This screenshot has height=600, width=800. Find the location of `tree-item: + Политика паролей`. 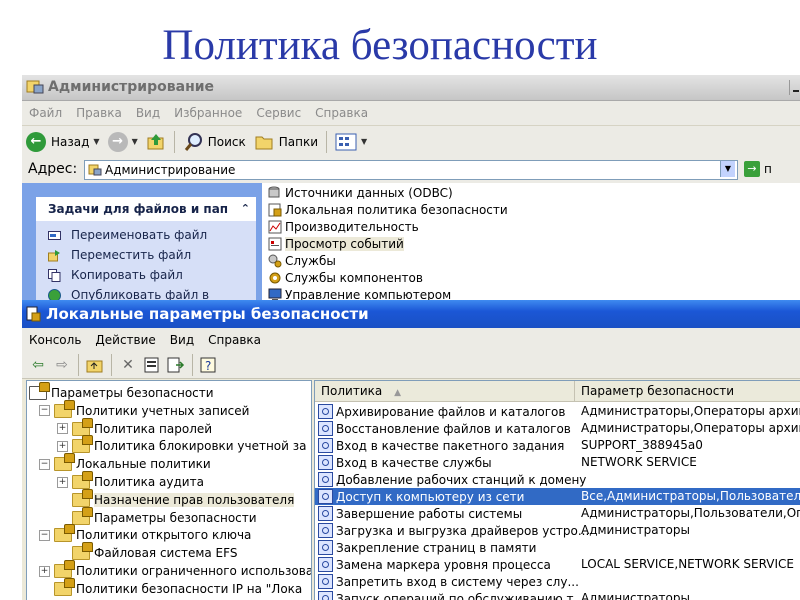

tree-item: + Политика паролей is located at coordinates (134, 427).